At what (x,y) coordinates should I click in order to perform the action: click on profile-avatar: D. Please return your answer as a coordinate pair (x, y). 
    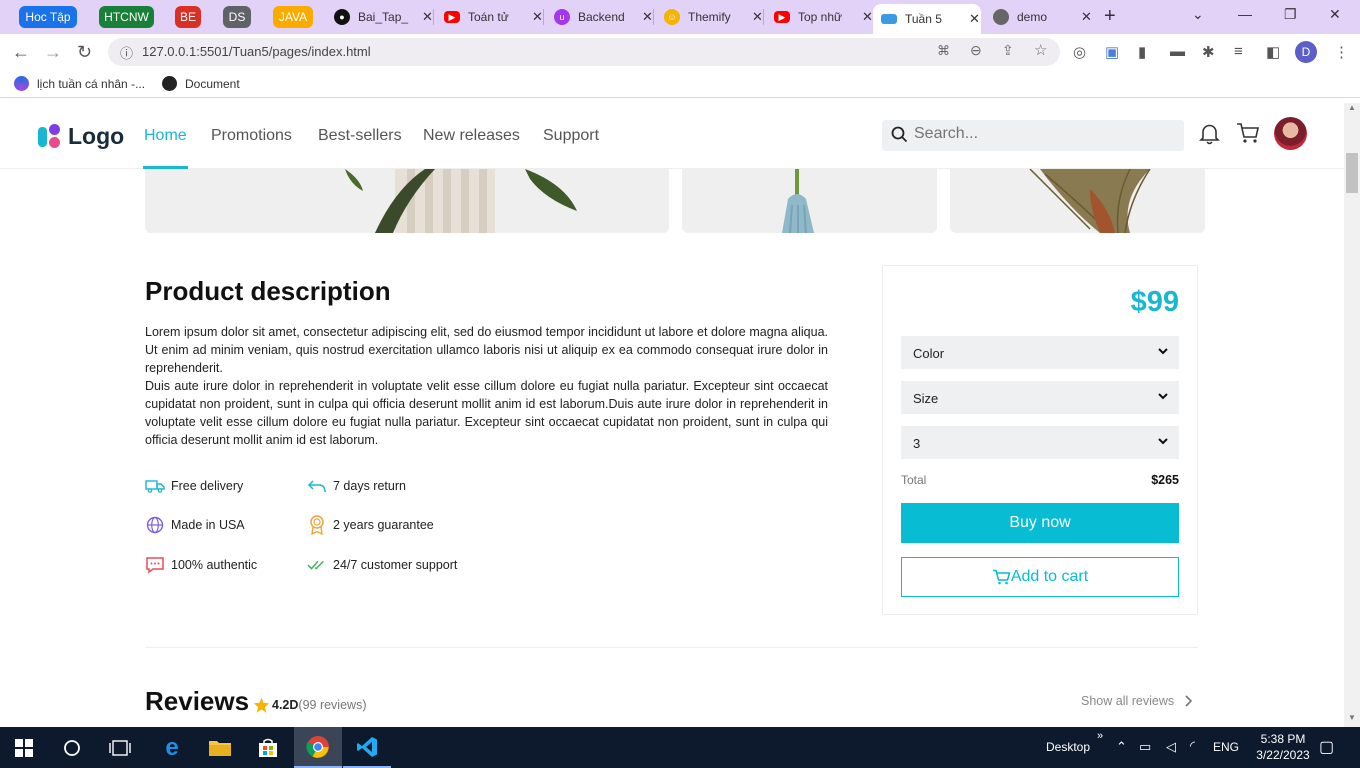
    Looking at the image, I should click on (1306, 52).